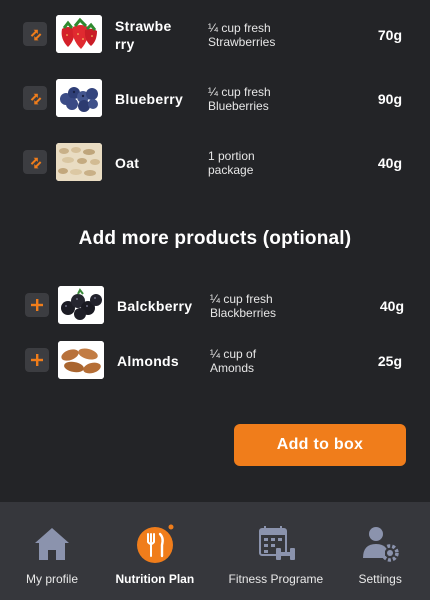 Image resolution: width=430 pixels, height=600 pixels. I want to click on product-row-oat: Oat 1 portion package 40g, so click(215, 162).